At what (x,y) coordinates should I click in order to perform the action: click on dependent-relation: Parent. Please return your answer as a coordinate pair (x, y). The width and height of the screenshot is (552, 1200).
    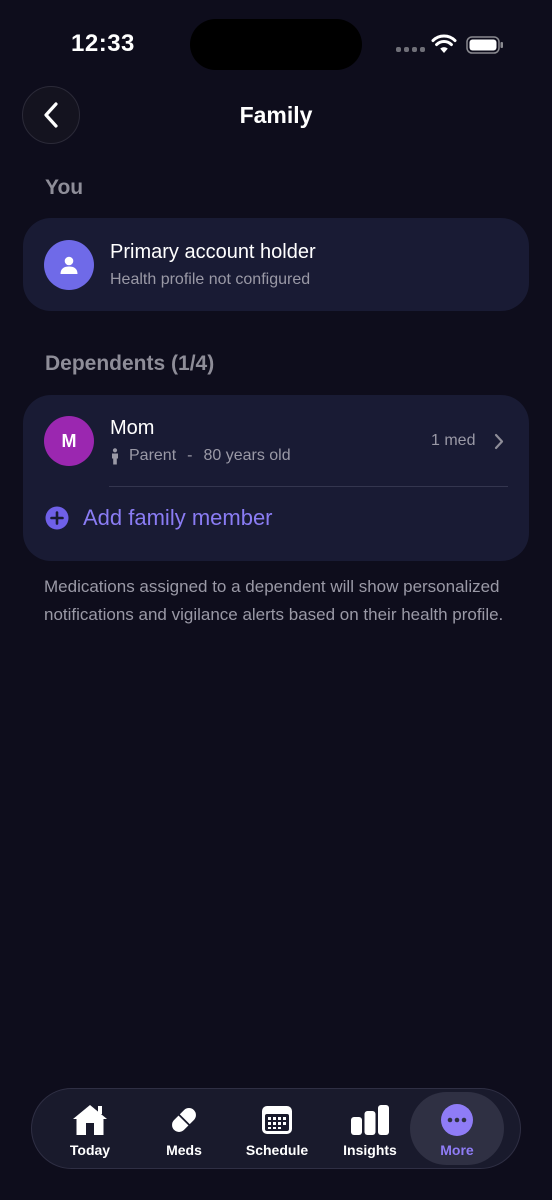
    Looking at the image, I should click on (153, 455).